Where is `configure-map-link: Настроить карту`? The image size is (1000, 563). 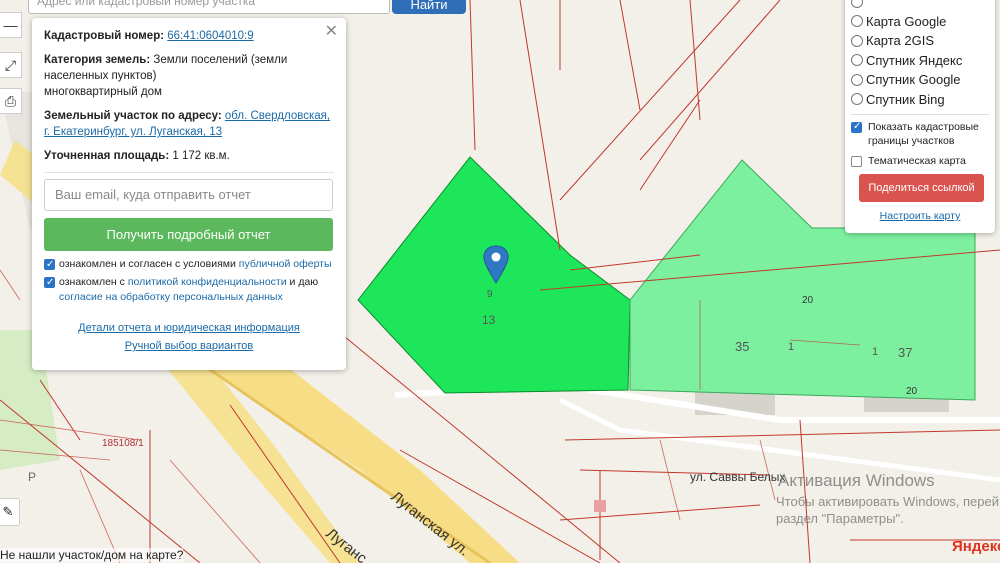 configure-map-link: Настроить карту is located at coordinates (920, 216).